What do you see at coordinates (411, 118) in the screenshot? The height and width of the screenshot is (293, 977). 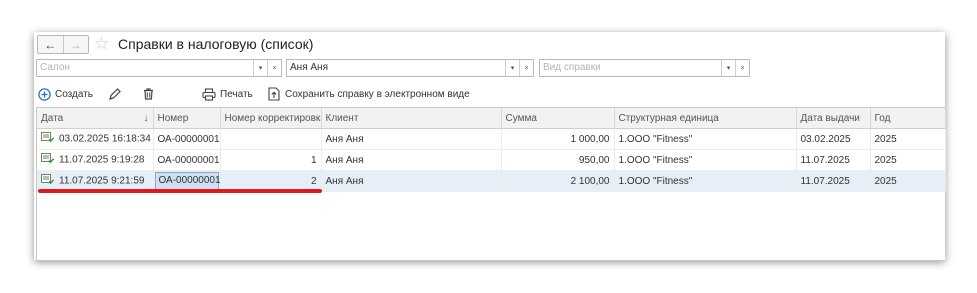 I see `column-header-client: Клиент` at bounding box center [411, 118].